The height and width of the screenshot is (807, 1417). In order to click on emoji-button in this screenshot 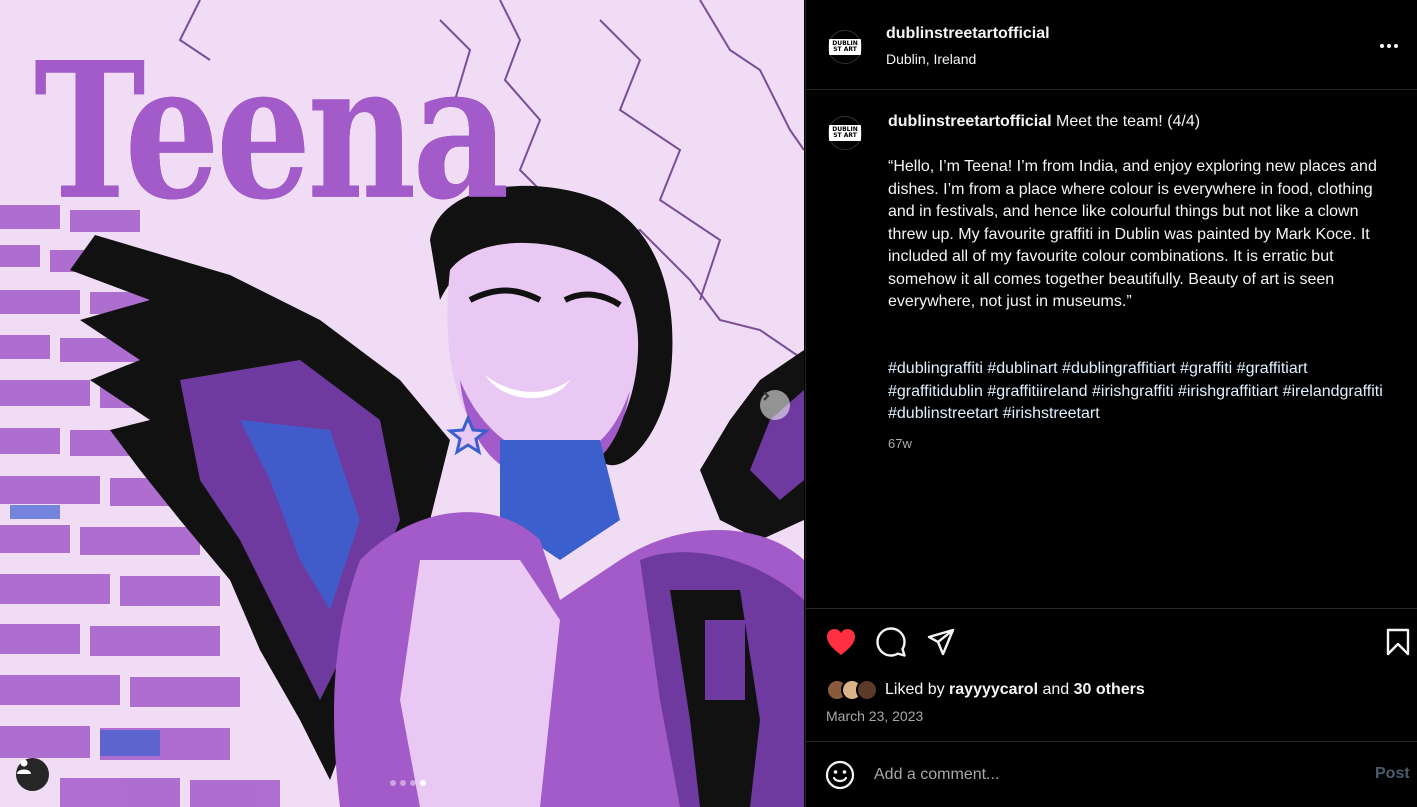, I will do `click(840, 775)`.